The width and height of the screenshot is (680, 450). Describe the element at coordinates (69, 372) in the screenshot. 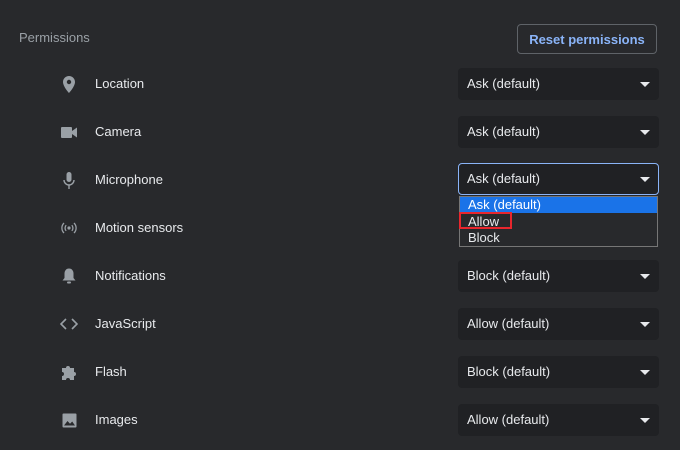

I see `puzzle-piece-icon` at that location.